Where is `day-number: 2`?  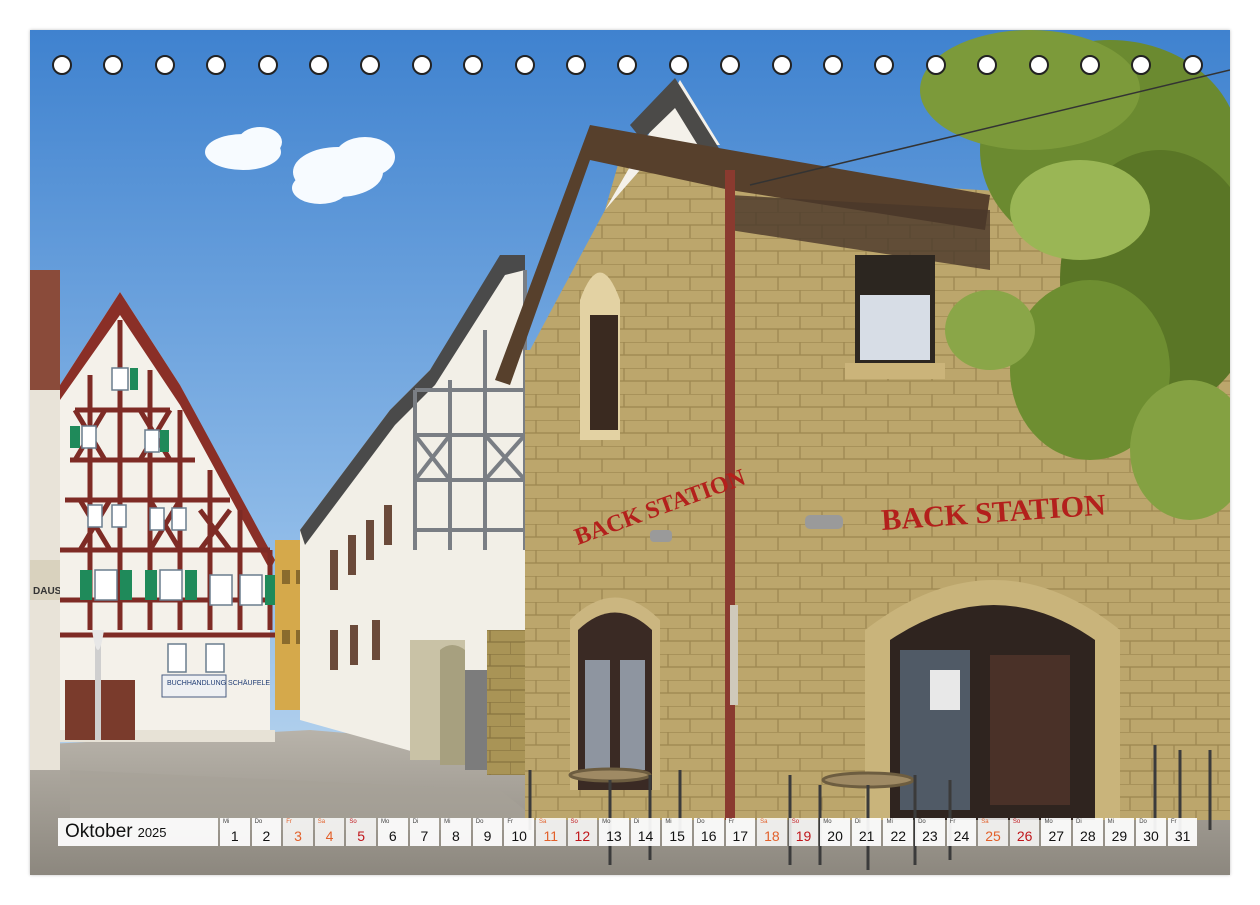
day-number: 2 is located at coordinates (266, 836).